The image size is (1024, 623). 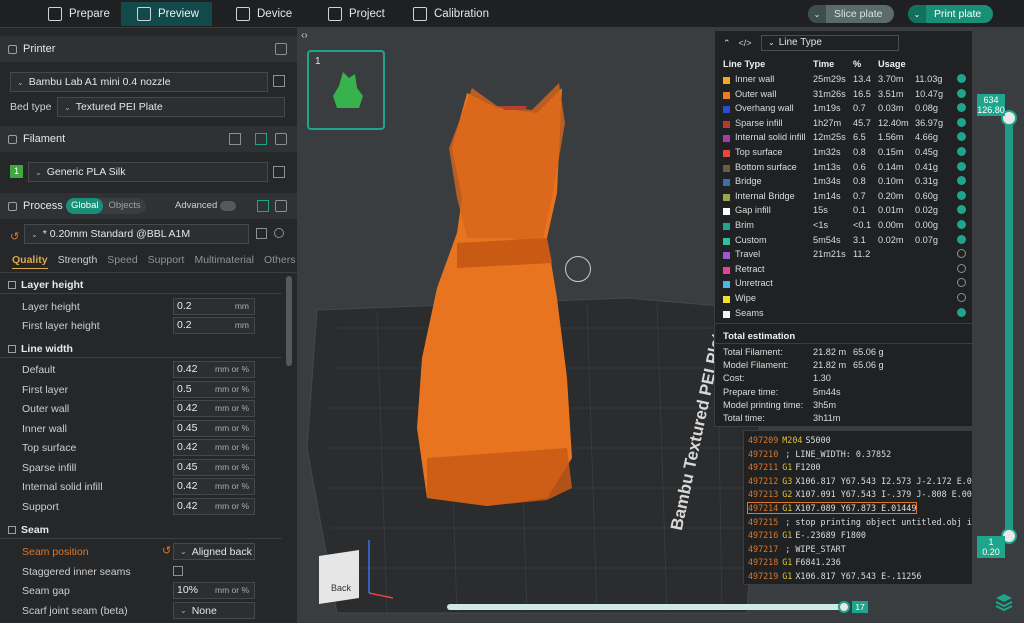 What do you see at coordinates (214, 389) in the screenshot?
I see `line-width-input: 0.5 mm or %` at bounding box center [214, 389].